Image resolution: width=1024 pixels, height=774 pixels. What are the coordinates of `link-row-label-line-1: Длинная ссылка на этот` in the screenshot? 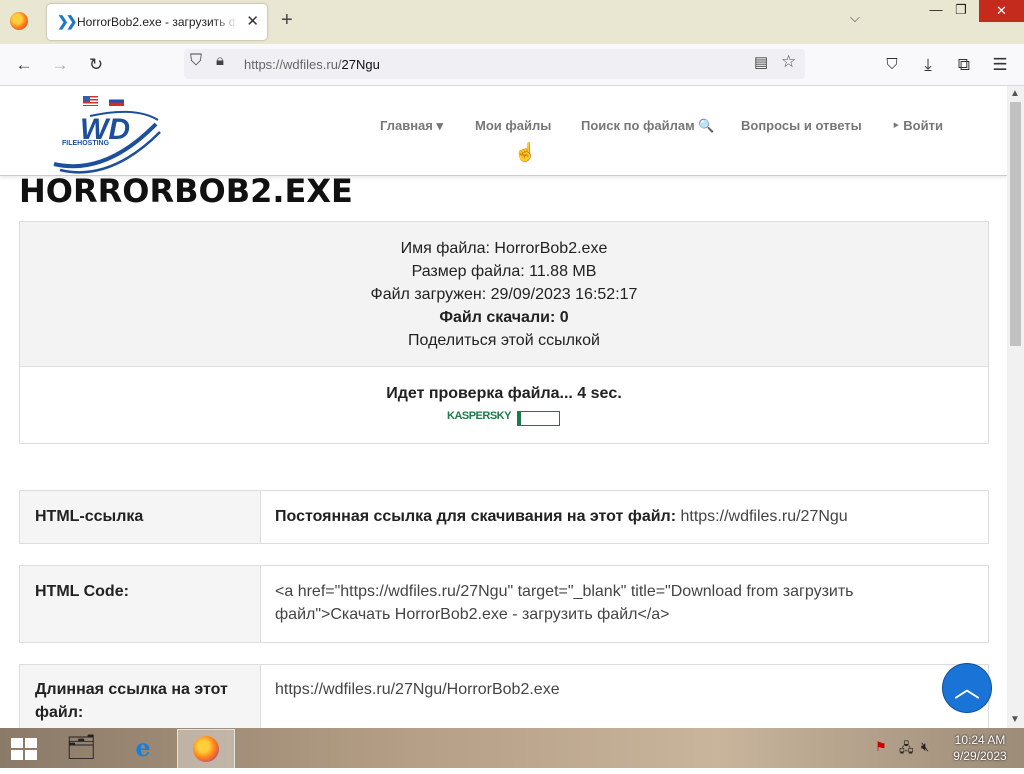 It's located at (131, 689).